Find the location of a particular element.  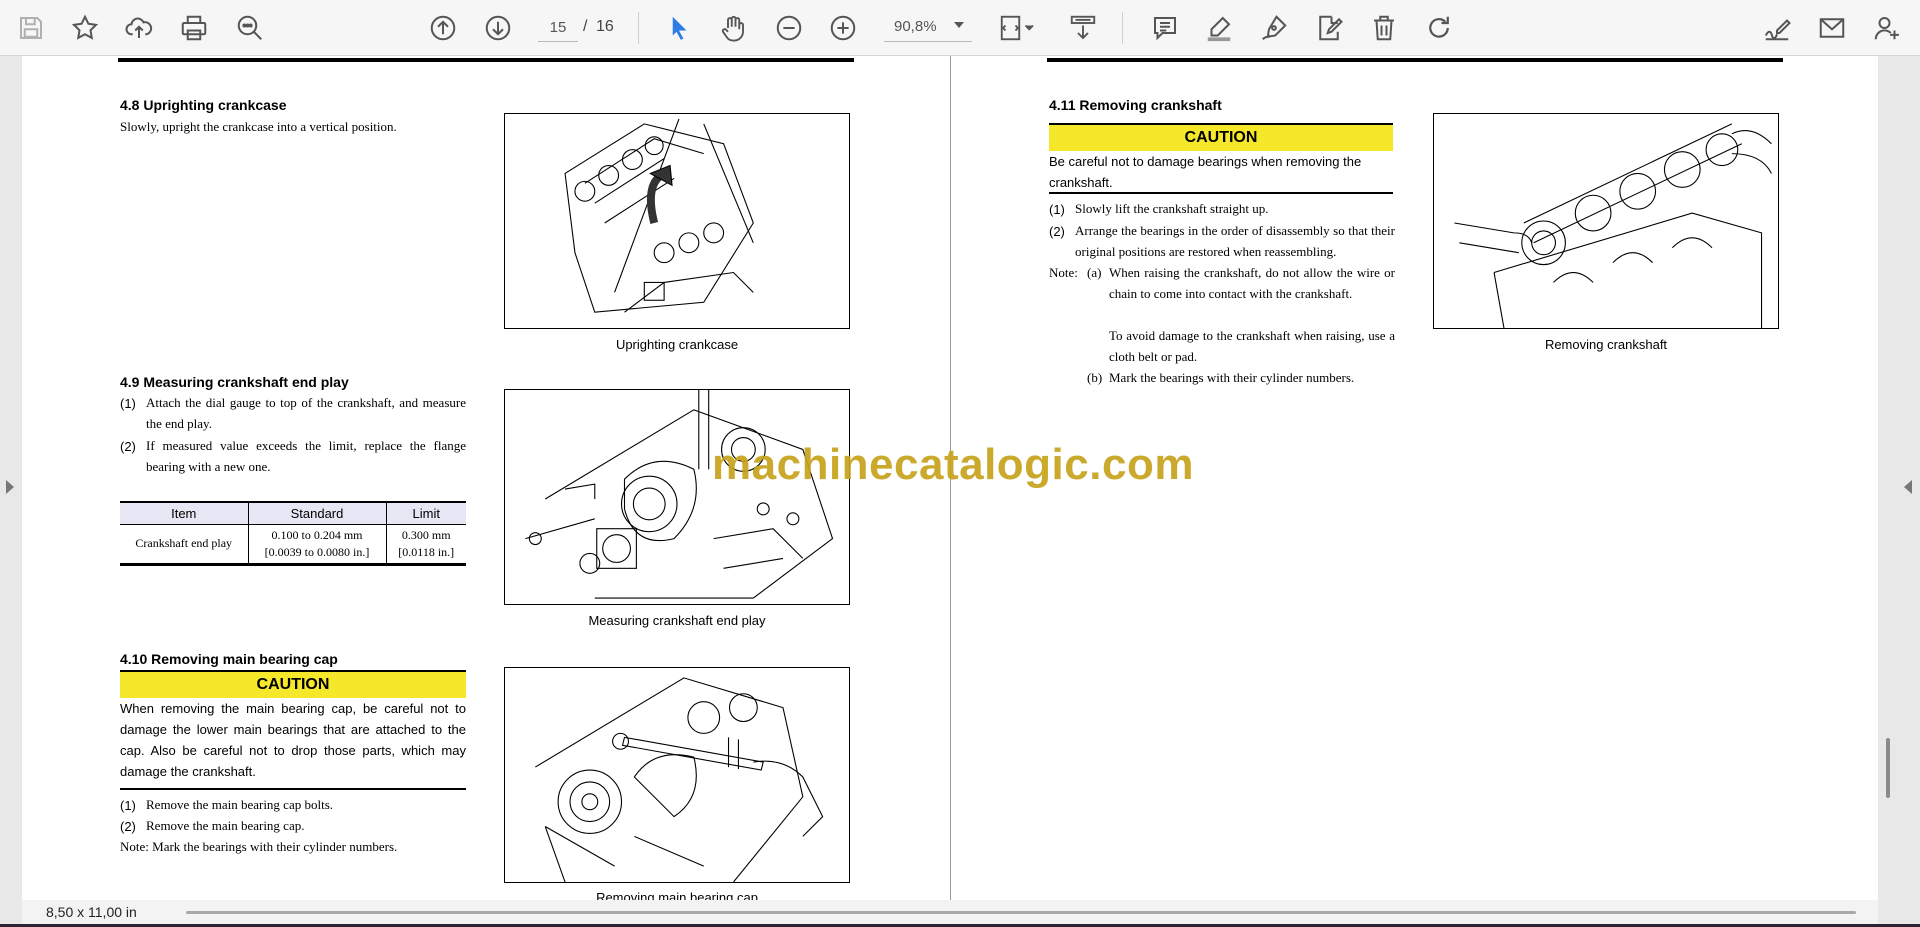

status-bar: 8,50 x 11,00 in is located at coordinates (950, 912).